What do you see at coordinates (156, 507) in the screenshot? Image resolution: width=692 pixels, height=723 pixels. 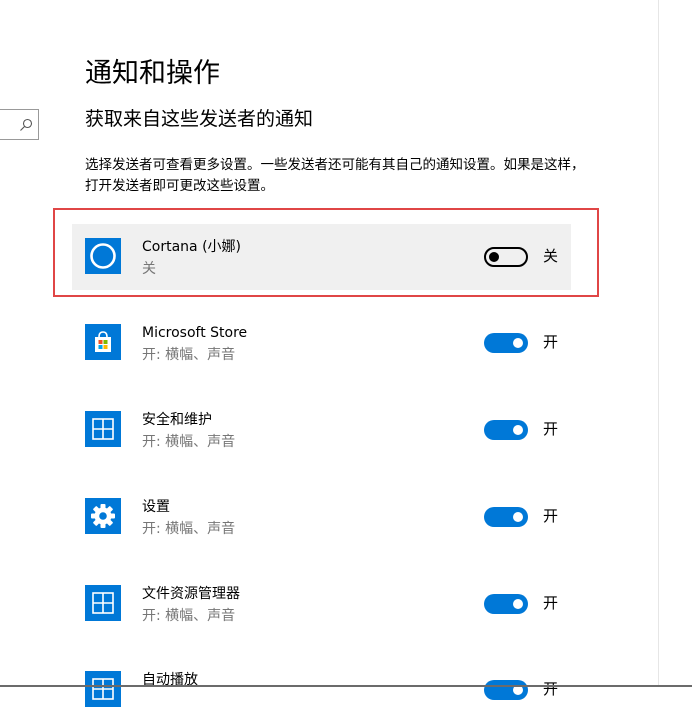 I see `sender-name: 设置` at bounding box center [156, 507].